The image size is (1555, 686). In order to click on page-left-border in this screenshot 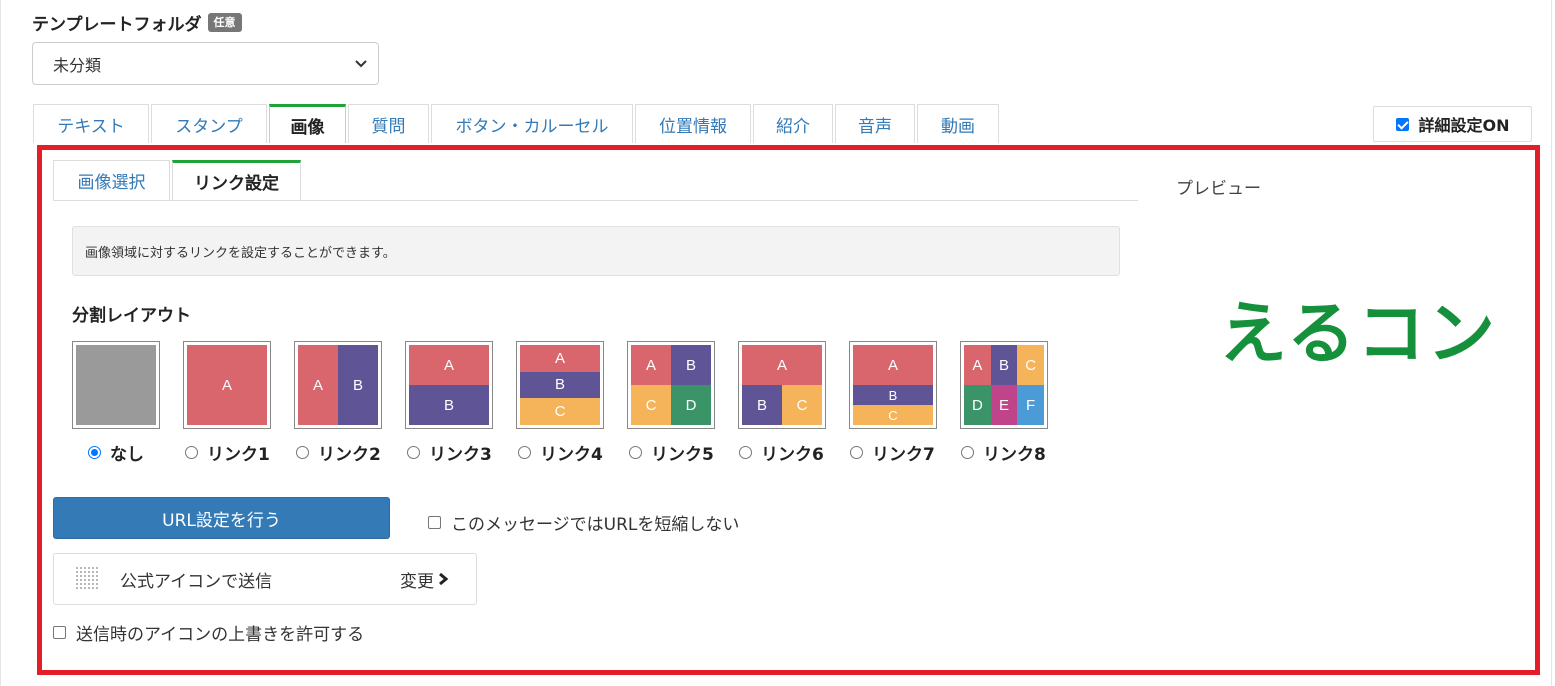, I will do `click(0, 343)`.